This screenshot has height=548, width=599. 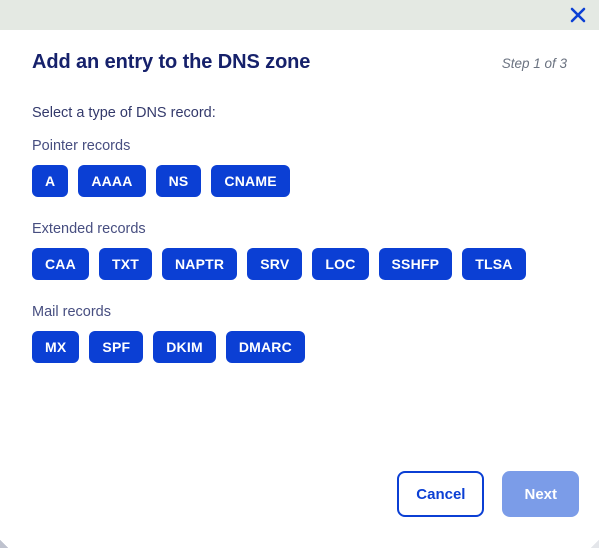 I want to click on record-type-sshfp: SSHFP, so click(x=415, y=264).